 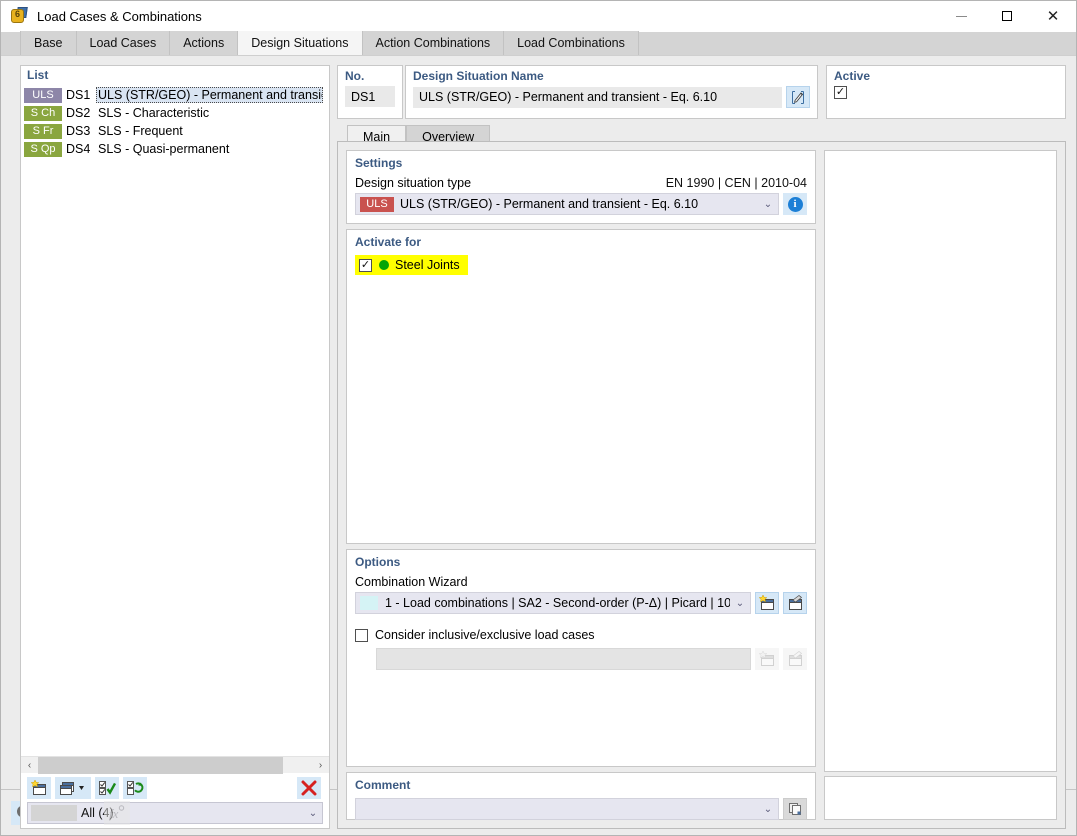 What do you see at coordinates (961, 16) in the screenshot?
I see `minimize-button` at bounding box center [961, 16].